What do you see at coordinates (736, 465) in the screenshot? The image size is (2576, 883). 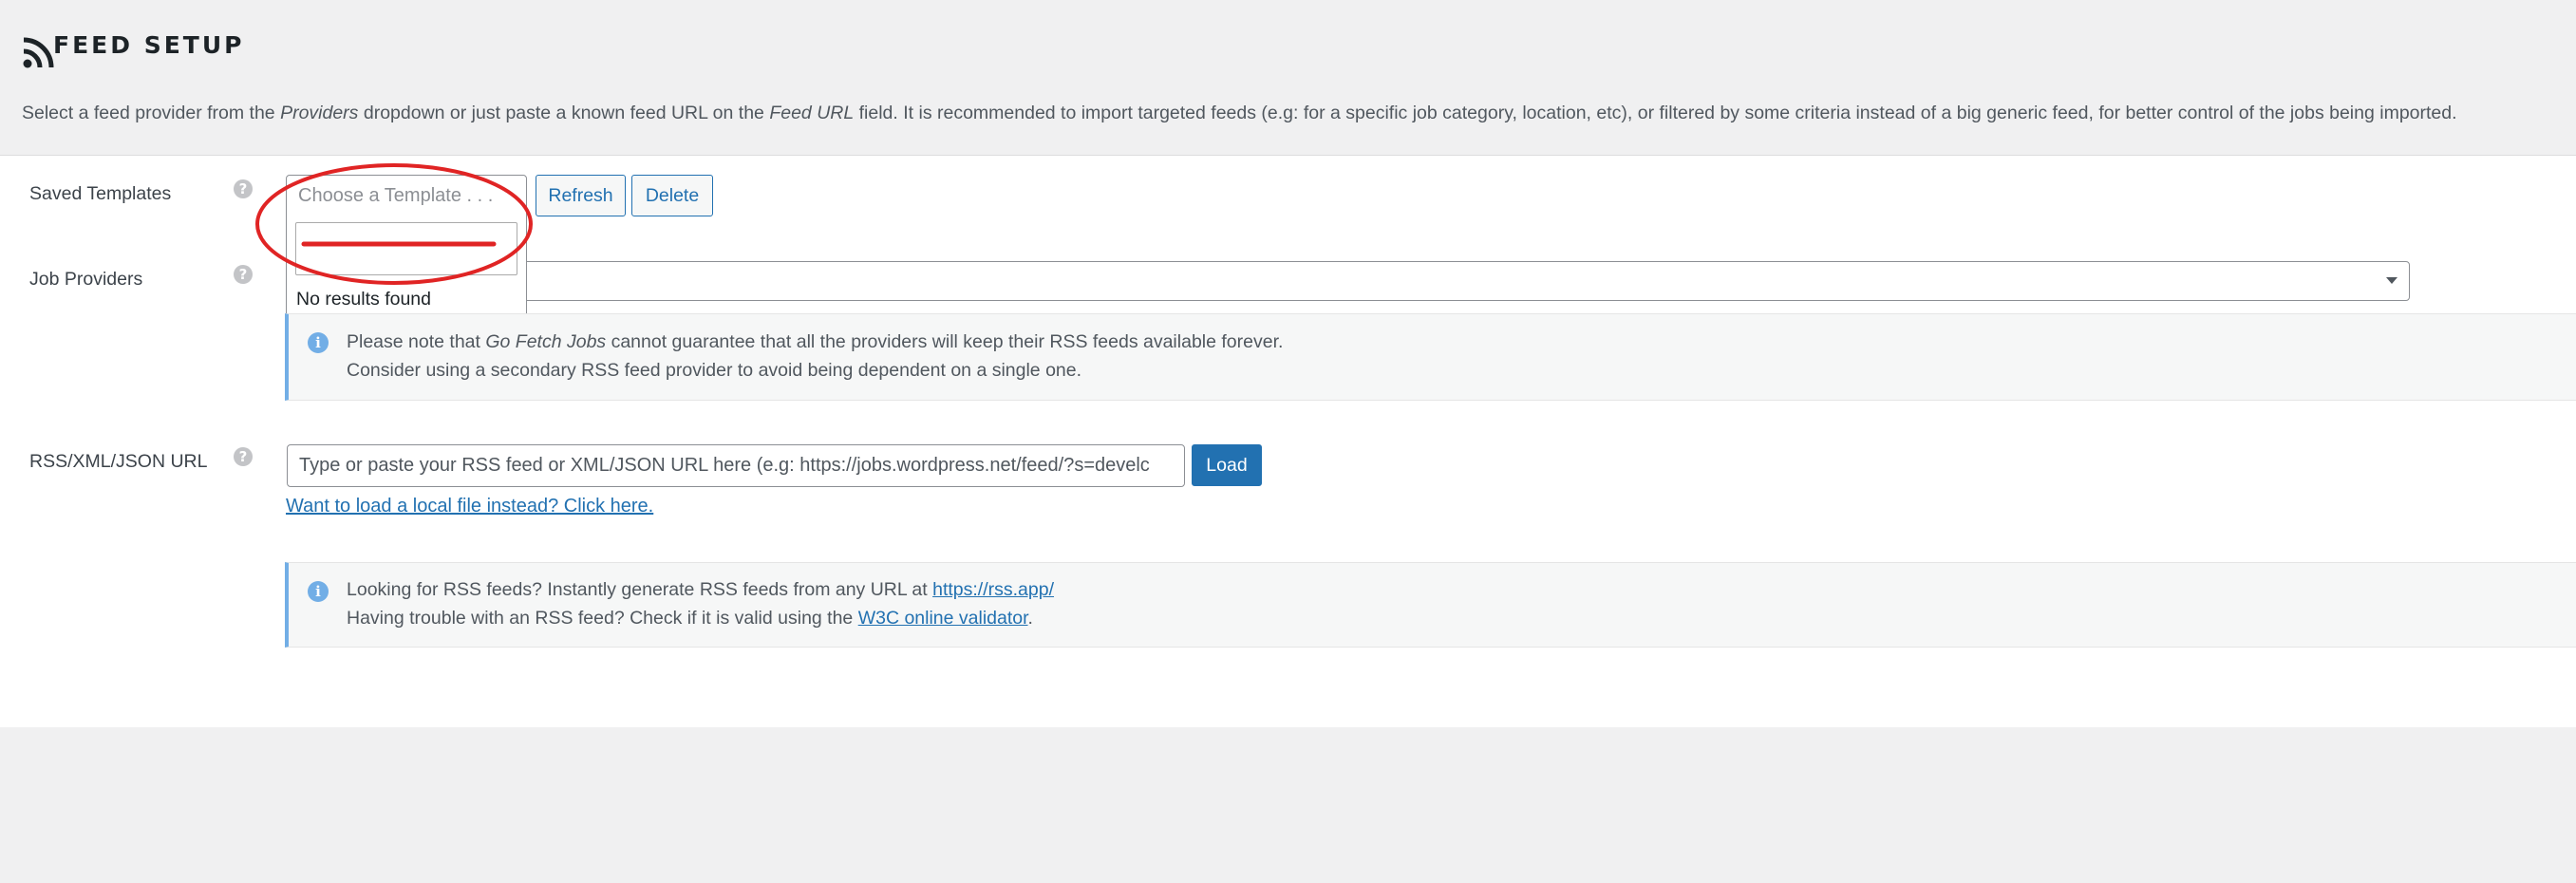 I see `feed-url-input` at bounding box center [736, 465].